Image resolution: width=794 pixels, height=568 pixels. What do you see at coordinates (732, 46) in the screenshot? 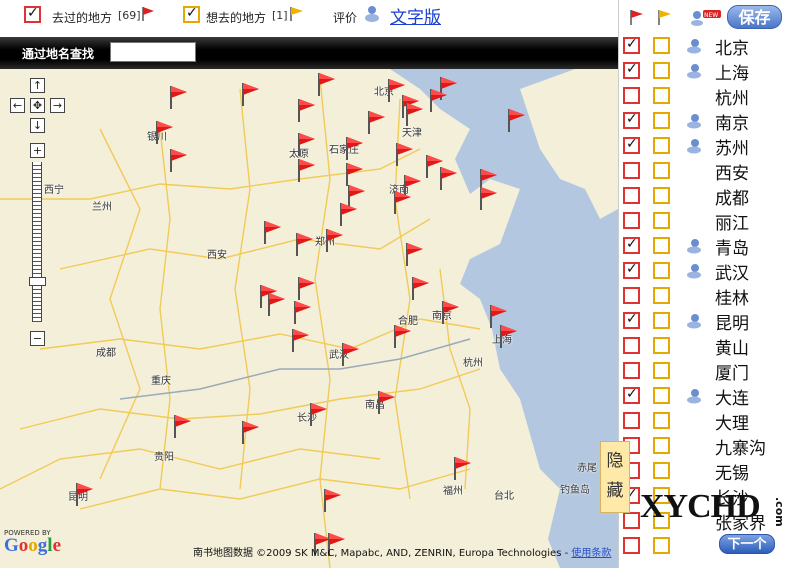
I see `place-name: 北京` at bounding box center [732, 46].